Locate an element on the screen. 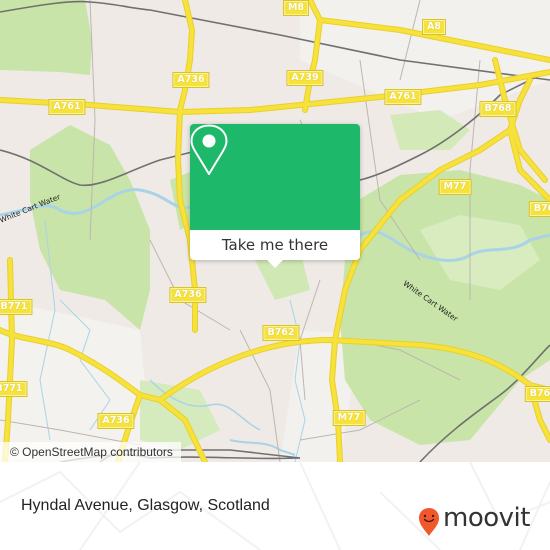 The image size is (550, 550). location-address: Hyndal Avenue, Glasgow, Scotland is located at coordinates (145, 505).